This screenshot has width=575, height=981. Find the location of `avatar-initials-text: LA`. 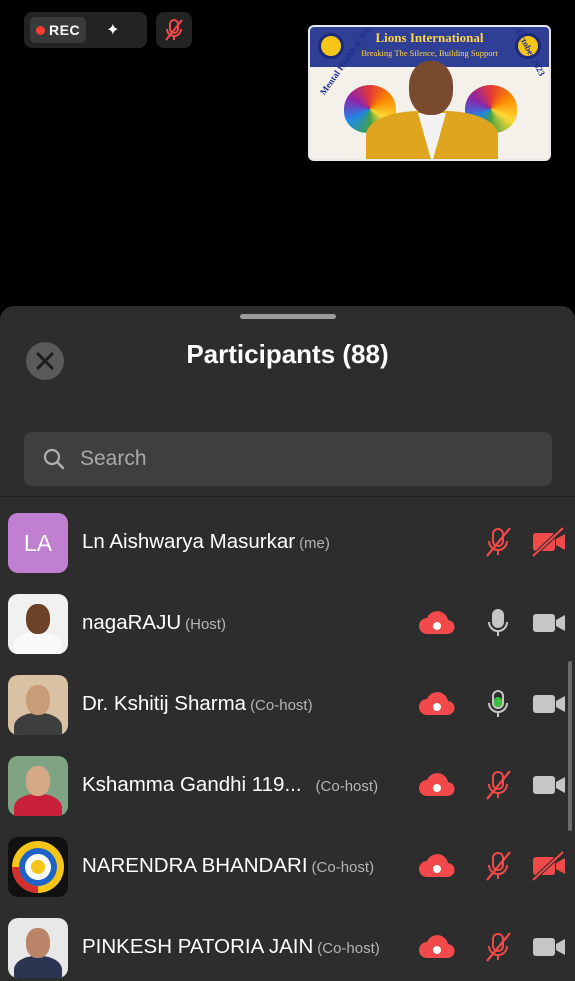

avatar-initials-text: LA is located at coordinates (38, 542).